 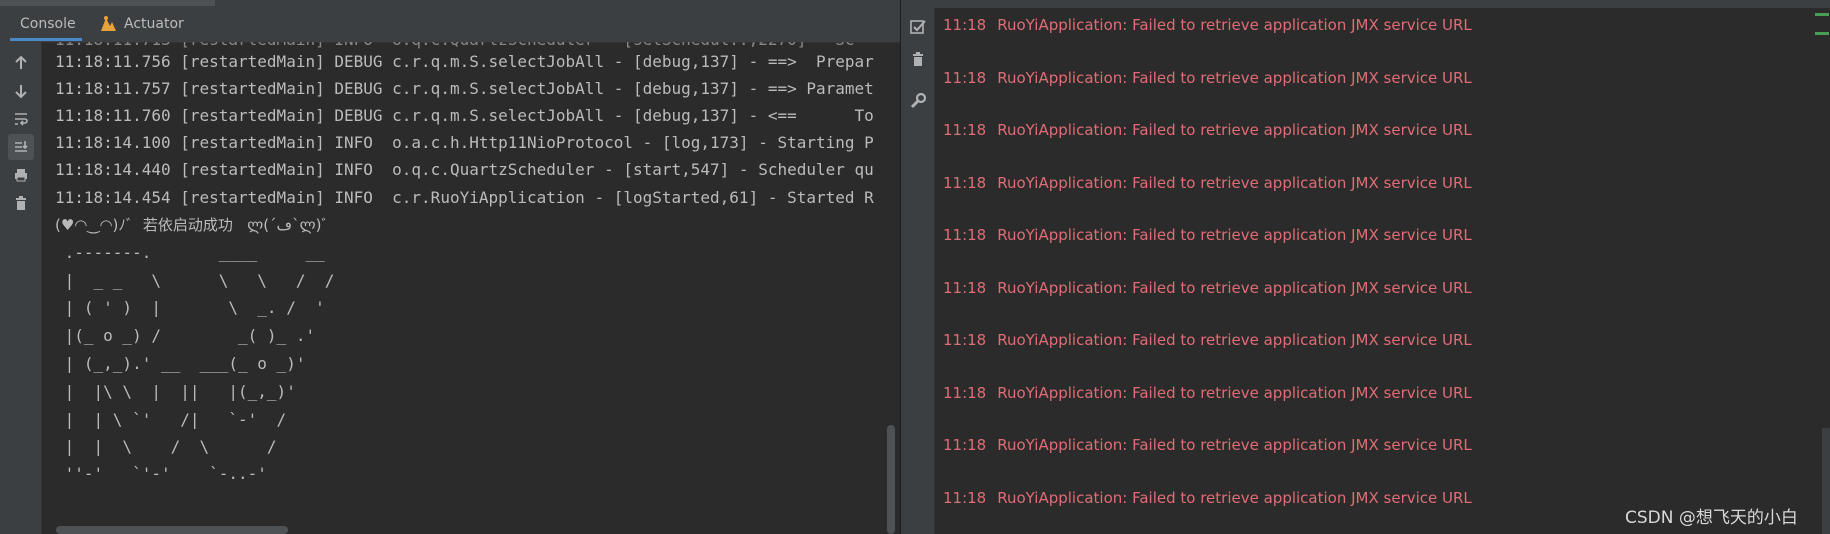 What do you see at coordinates (21, 91) in the screenshot?
I see `arrow-down-icon` at bounding box center [21, 91].